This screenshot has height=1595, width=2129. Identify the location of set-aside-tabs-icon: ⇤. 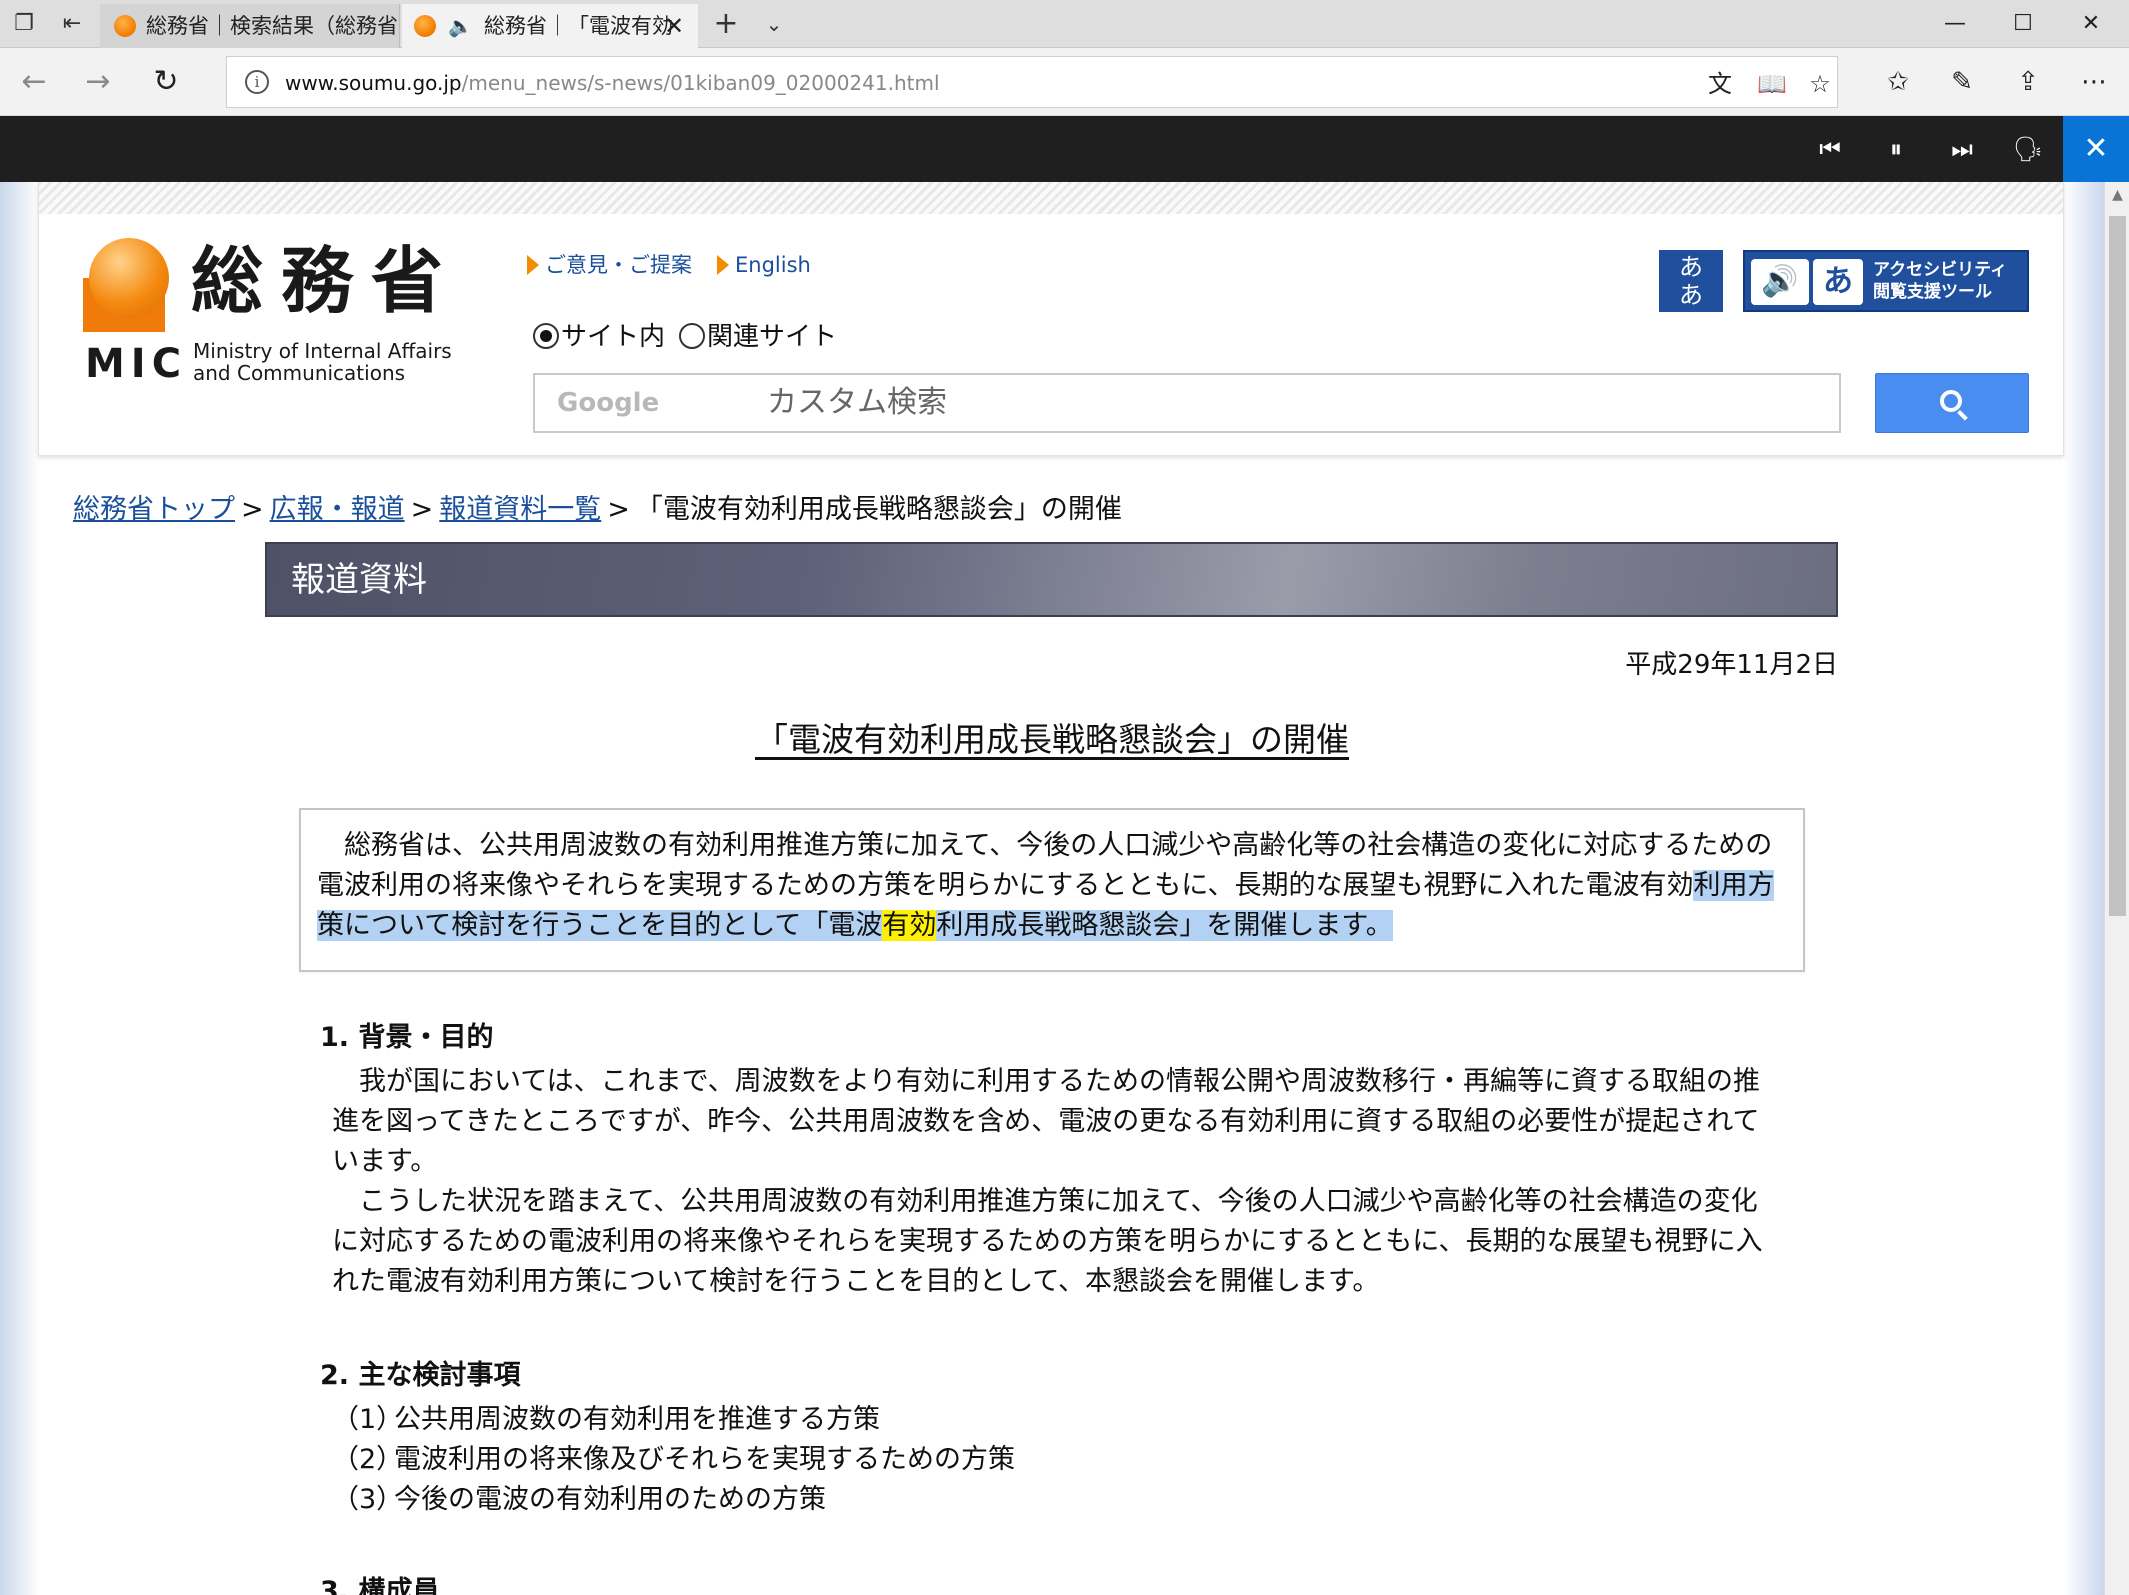
(72, 24).